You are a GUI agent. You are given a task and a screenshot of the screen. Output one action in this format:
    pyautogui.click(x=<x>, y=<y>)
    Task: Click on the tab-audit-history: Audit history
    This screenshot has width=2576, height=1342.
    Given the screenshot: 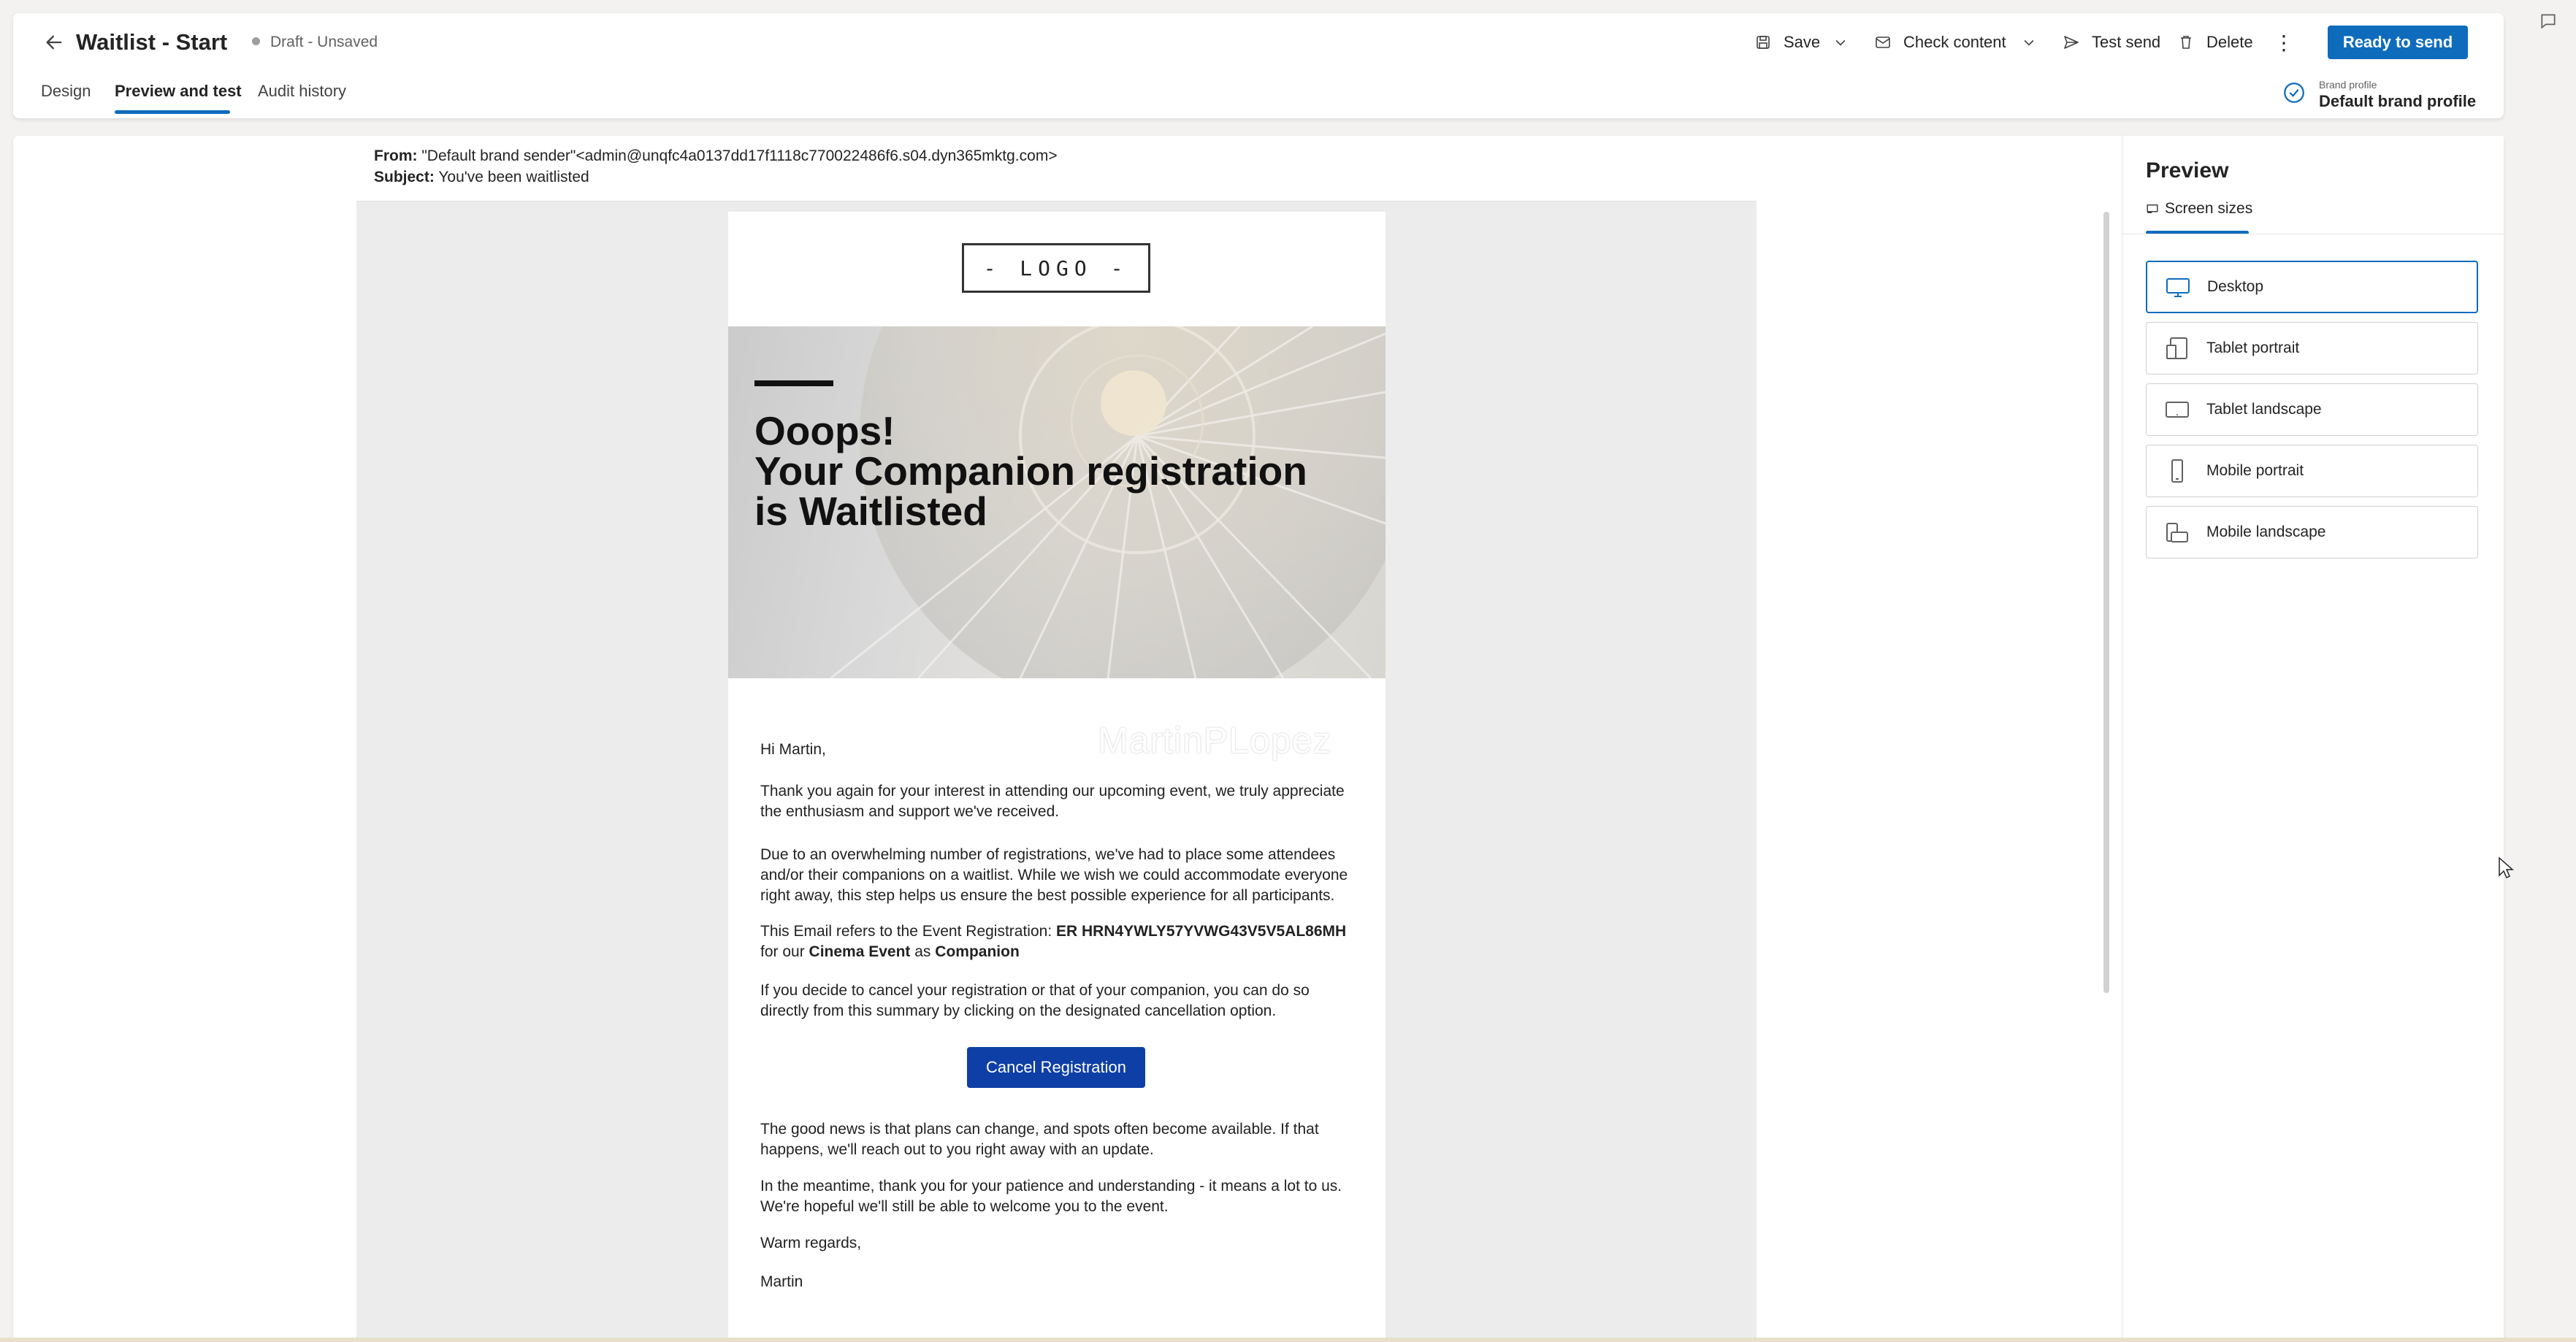 What is the action you would take?
    pyautogui.click(x=302, y=91)
    